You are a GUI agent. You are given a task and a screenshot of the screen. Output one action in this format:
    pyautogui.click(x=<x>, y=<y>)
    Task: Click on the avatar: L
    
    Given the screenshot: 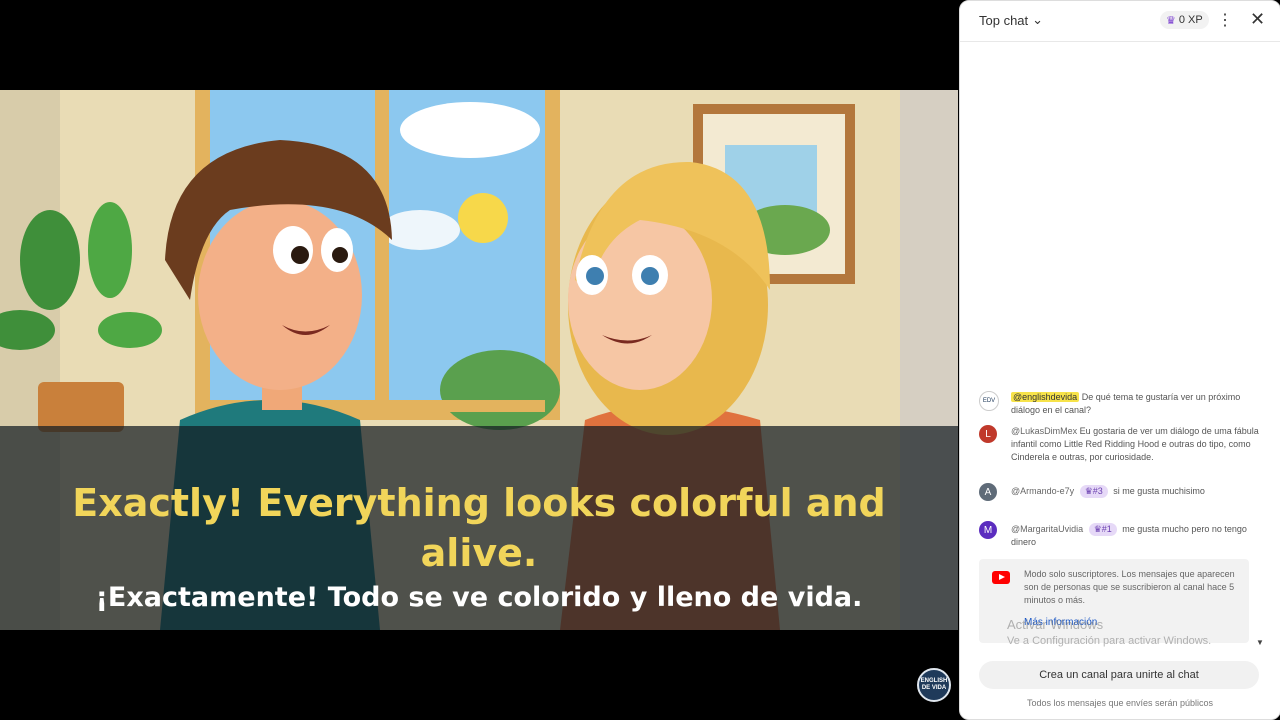 What is the action you would take?
    pyautogui.click(x=988, y=434)
    